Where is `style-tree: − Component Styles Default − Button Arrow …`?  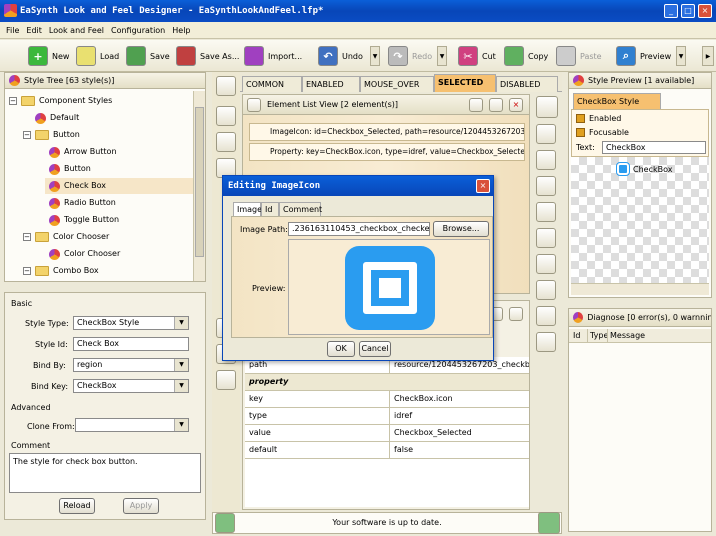
style-tree: − Component Styles Default − Button Arrow … is located at coordinates (99, 186).